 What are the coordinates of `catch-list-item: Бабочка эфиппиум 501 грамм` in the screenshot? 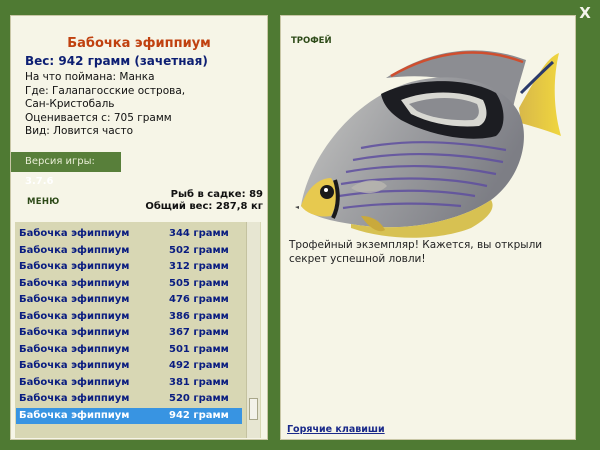 It's located at (129, 350).